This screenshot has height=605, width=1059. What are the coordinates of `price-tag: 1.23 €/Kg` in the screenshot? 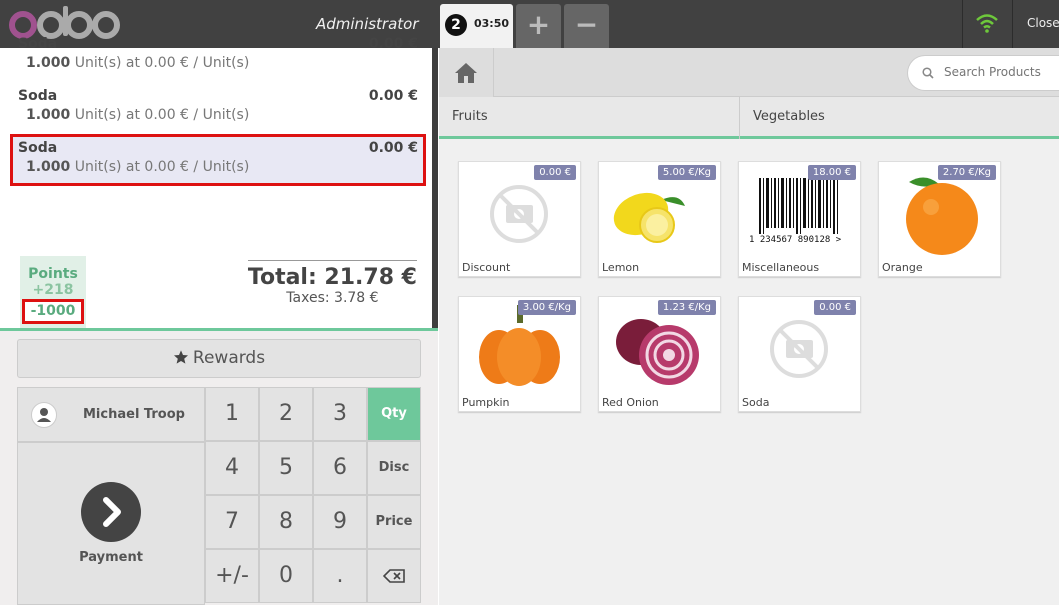 It's located at (686, 307).